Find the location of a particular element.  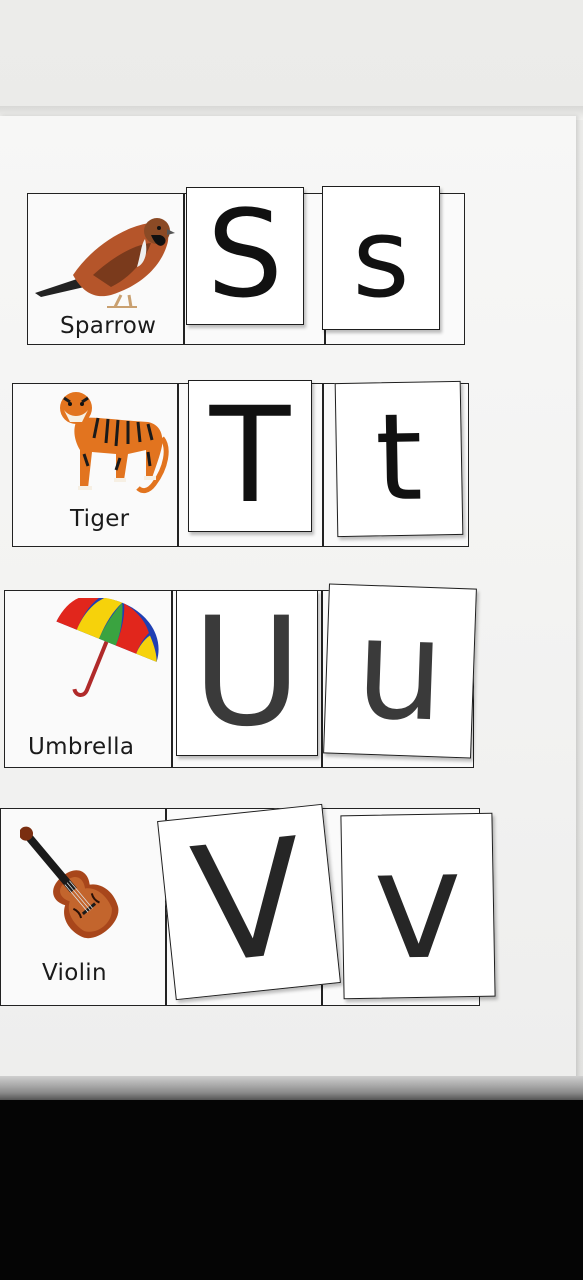

letter-card-lowercase: u is located at coordinates (400, 671).